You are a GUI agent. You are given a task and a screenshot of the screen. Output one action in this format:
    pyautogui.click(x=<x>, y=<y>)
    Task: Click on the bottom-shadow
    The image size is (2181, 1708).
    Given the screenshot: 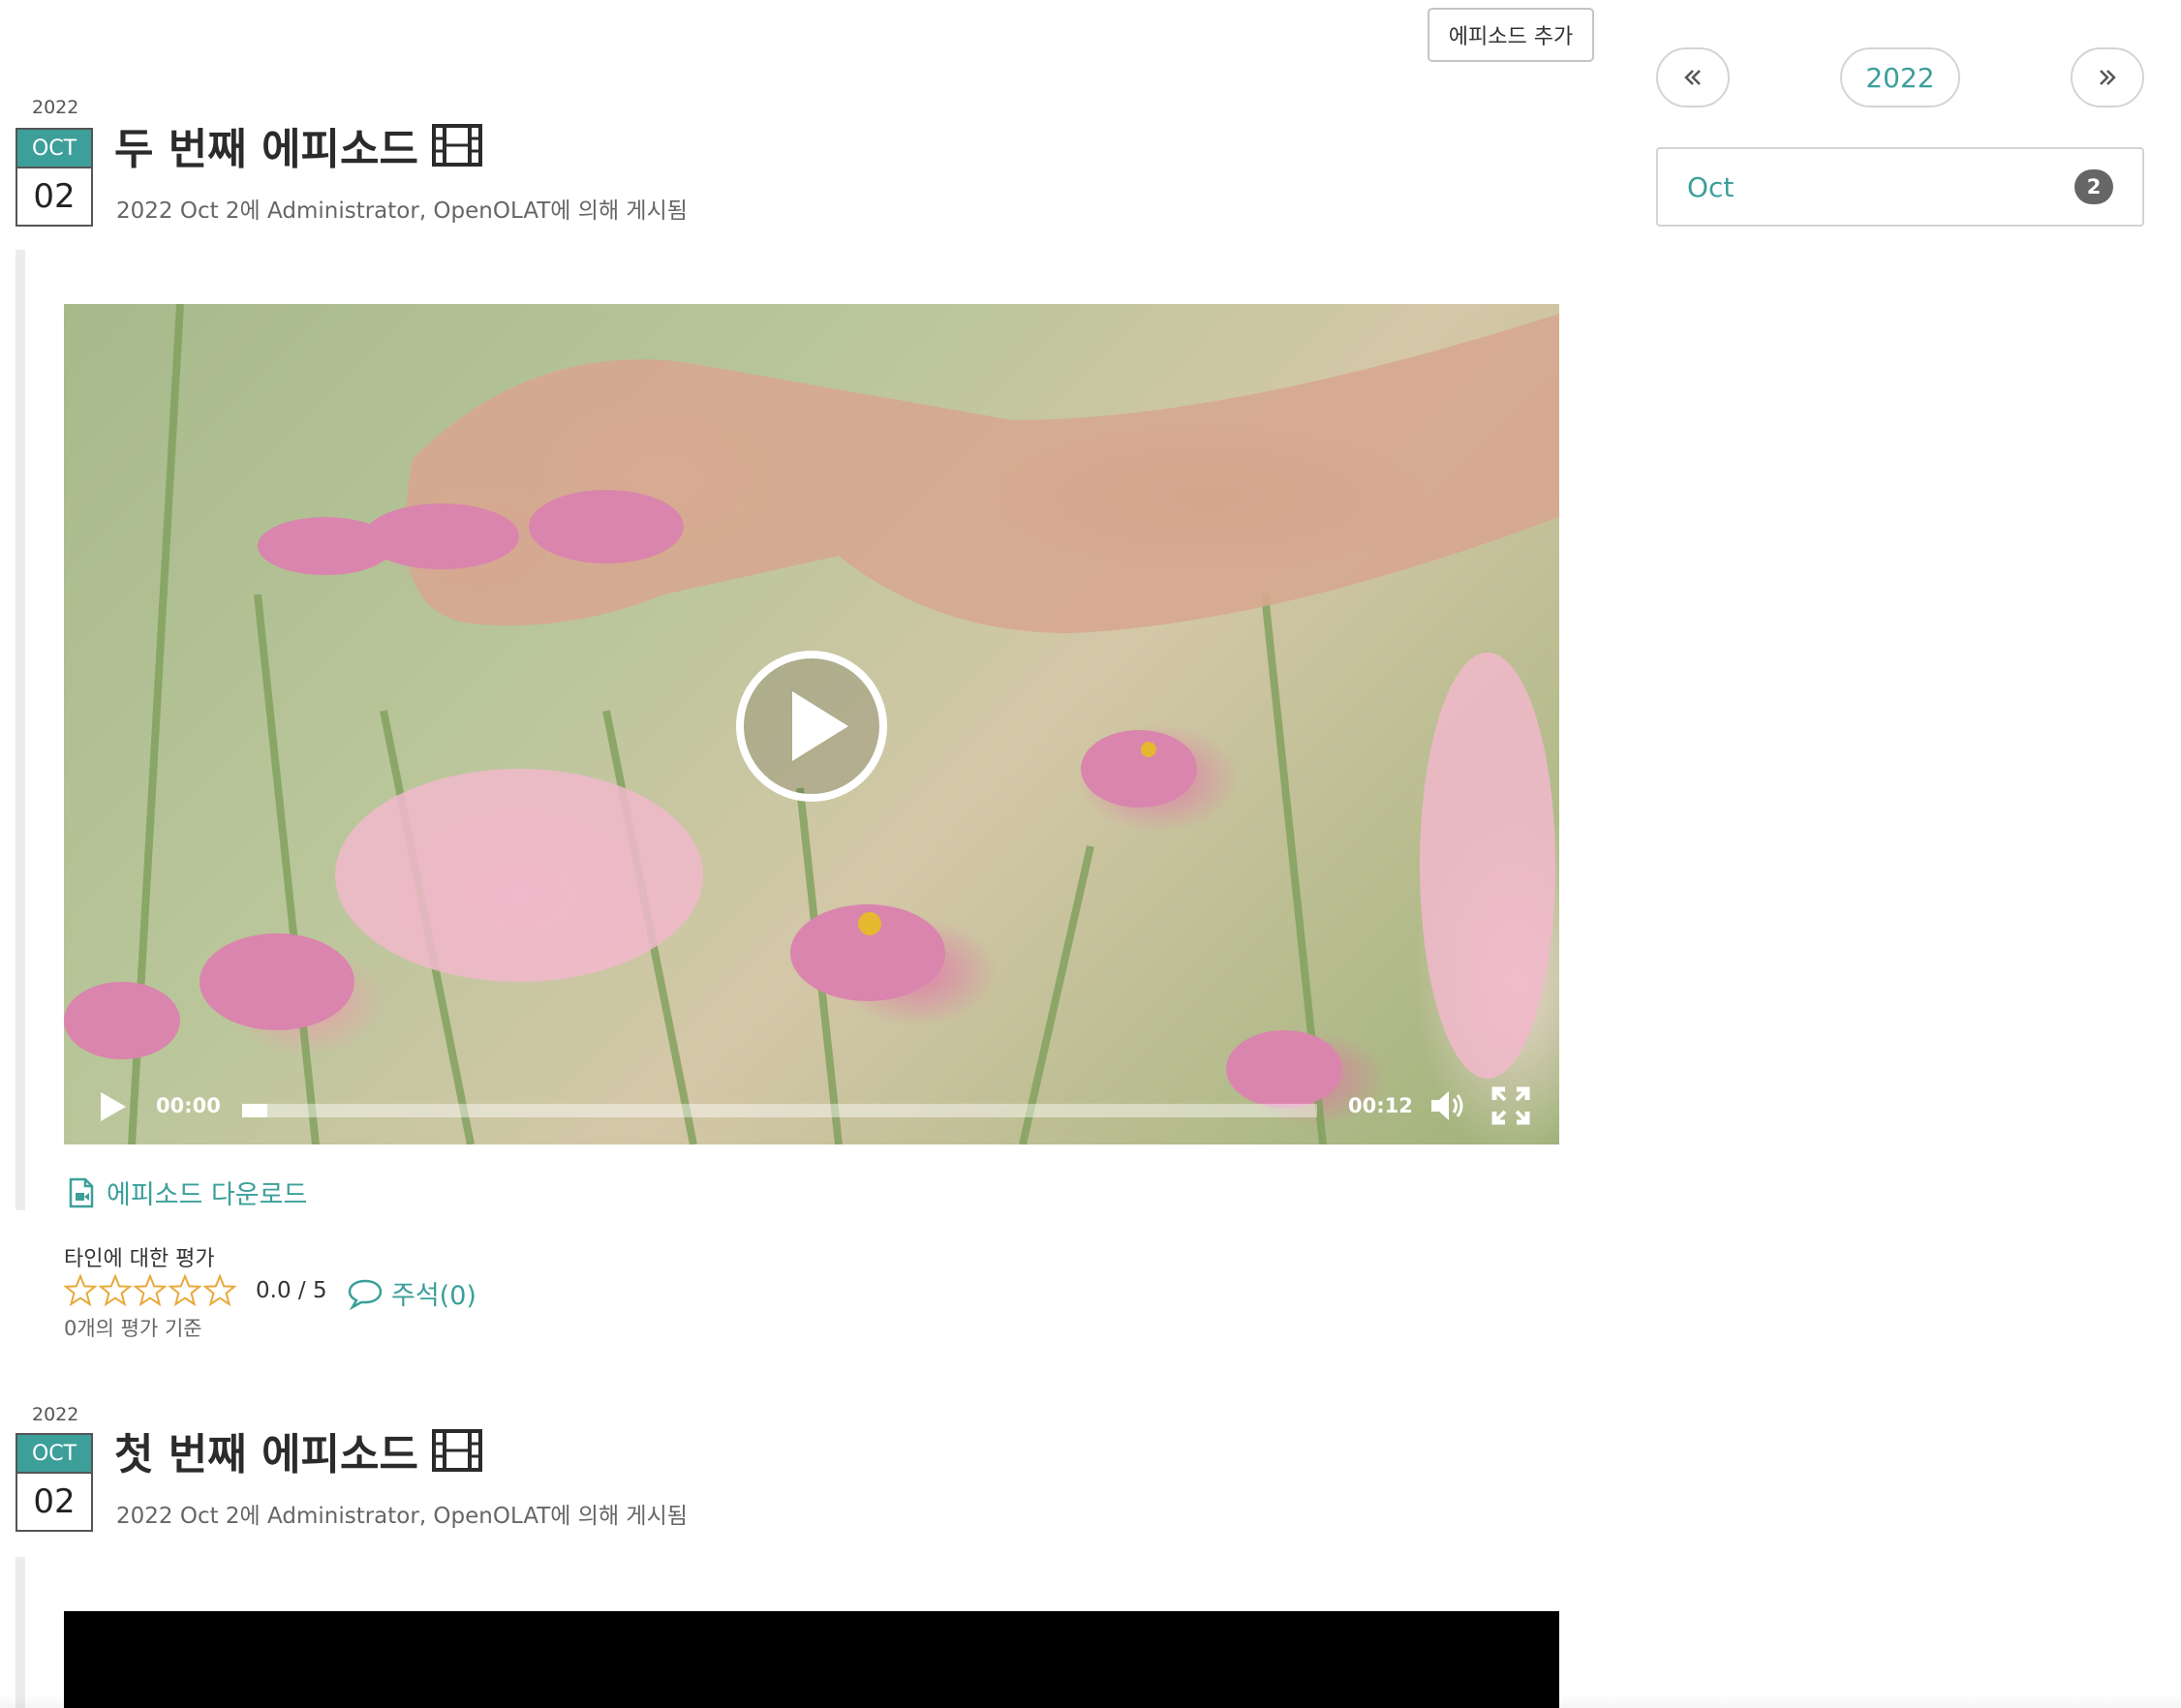 What is the action you would take?
    pyautogui.click(x=1090, y=1701)
    